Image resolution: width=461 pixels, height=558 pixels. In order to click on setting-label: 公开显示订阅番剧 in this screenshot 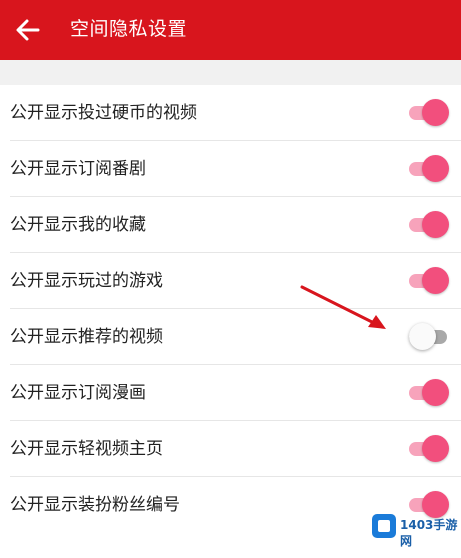, I will do `click(78, 169)`.